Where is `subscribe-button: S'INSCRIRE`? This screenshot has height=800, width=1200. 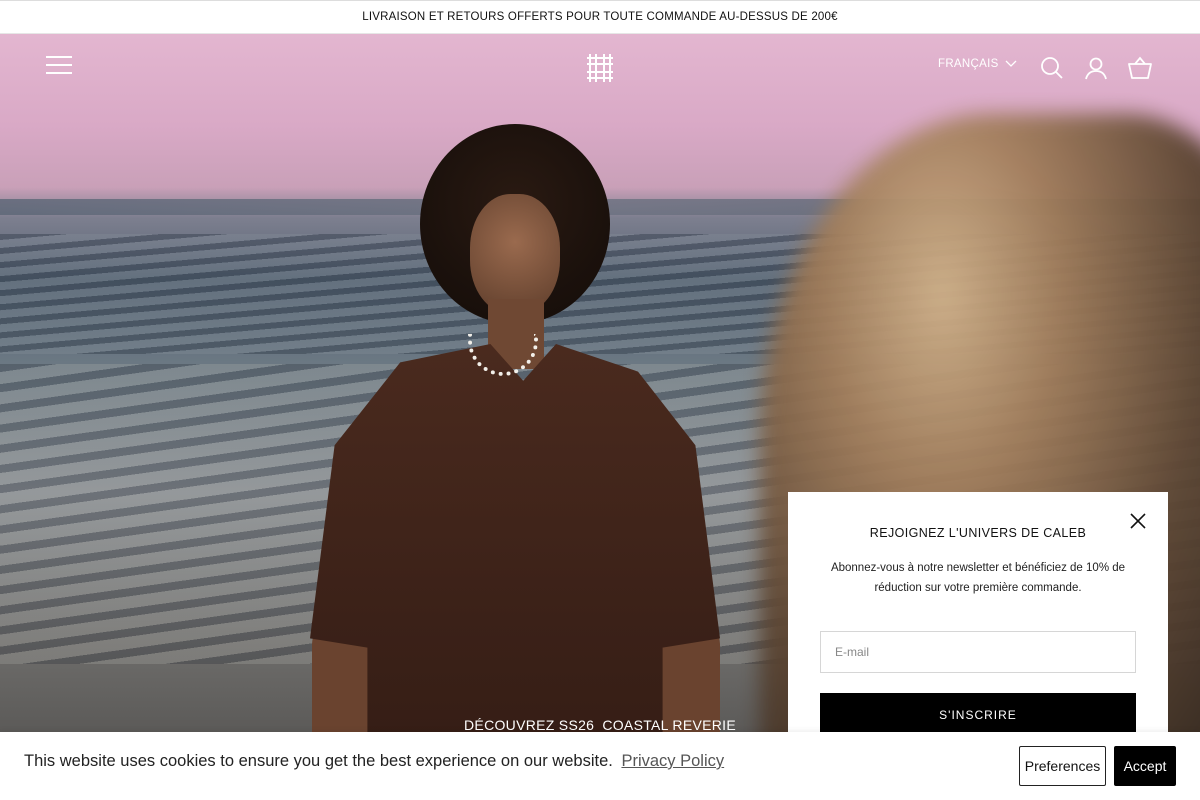 subscribe-button: S'INSCRIRE is located at coordinates (978, 715).